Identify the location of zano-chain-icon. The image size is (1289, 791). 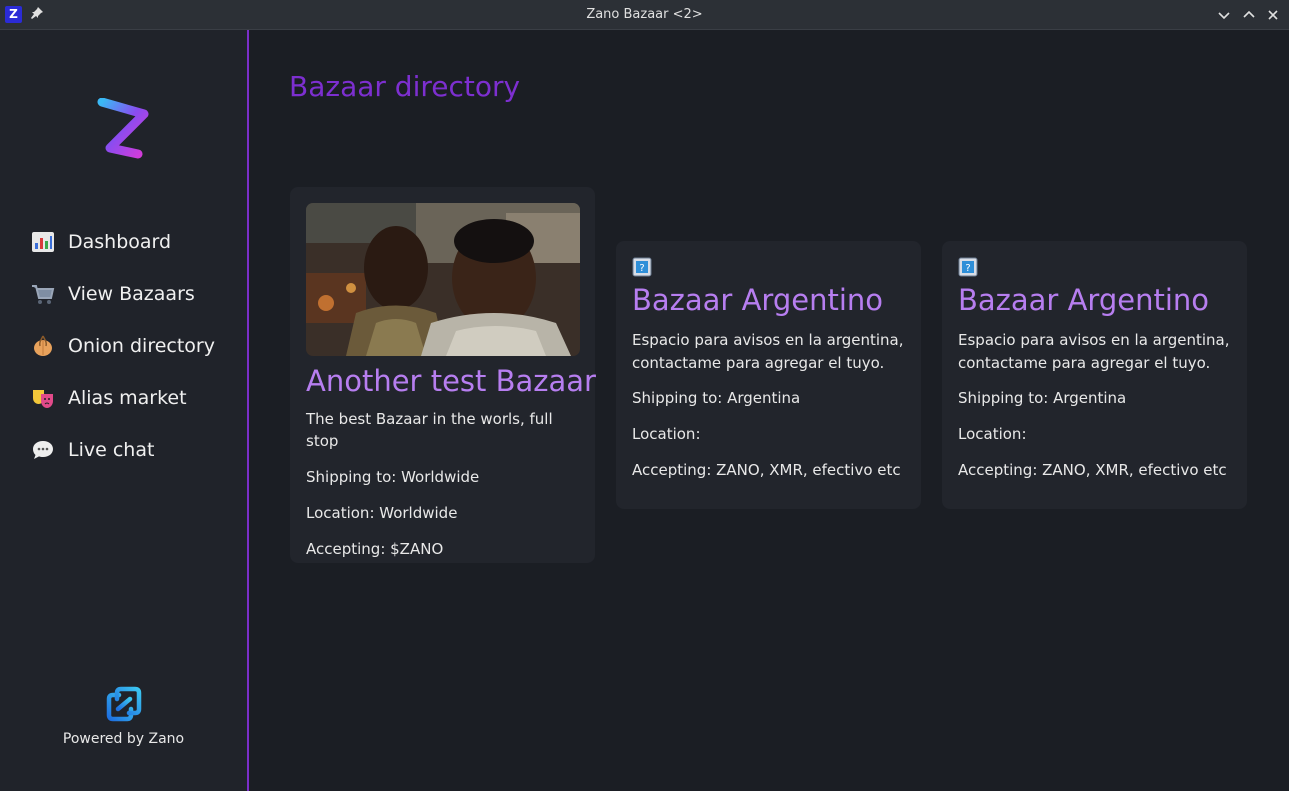
(124, 704).